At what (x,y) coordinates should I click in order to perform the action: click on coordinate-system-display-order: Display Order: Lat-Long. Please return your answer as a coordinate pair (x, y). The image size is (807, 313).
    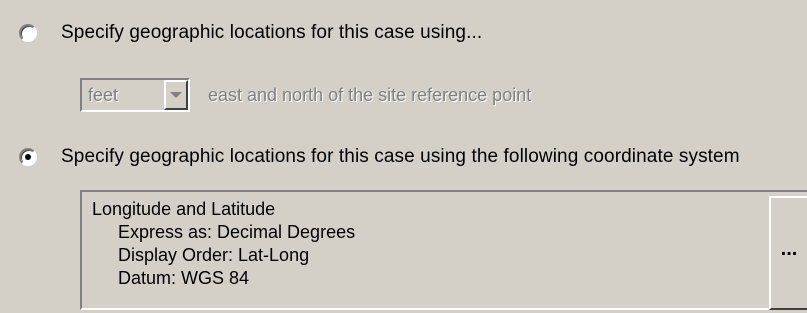
    Looking at the image, I should click on (214, 255).